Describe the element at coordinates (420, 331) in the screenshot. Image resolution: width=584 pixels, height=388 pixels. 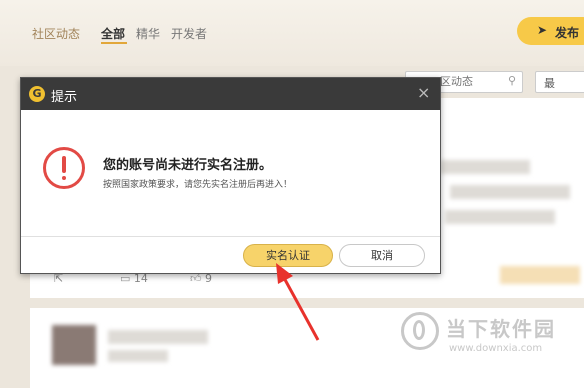
I see `watermark-logo-icon` at that location.